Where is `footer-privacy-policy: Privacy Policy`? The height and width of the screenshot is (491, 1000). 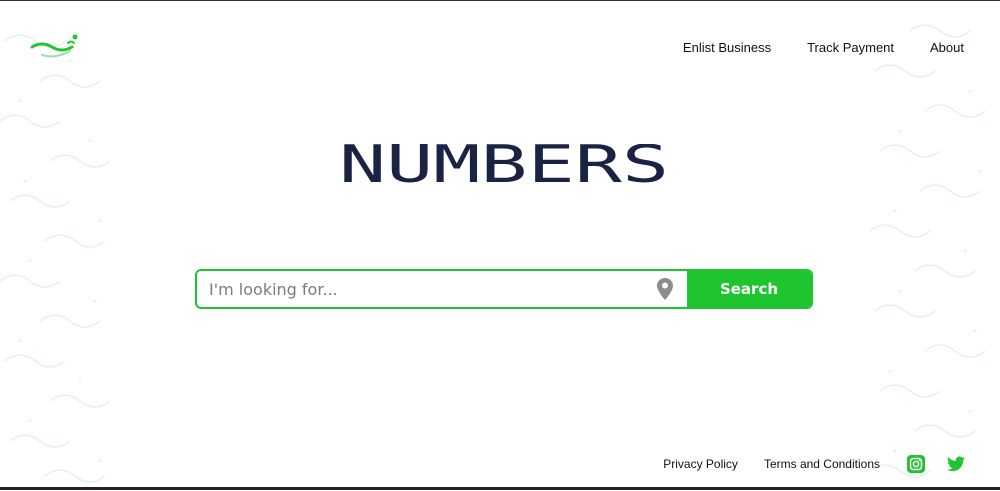
footer-privacy-policy: Privacy Policy is located at coordinates (700, 464).